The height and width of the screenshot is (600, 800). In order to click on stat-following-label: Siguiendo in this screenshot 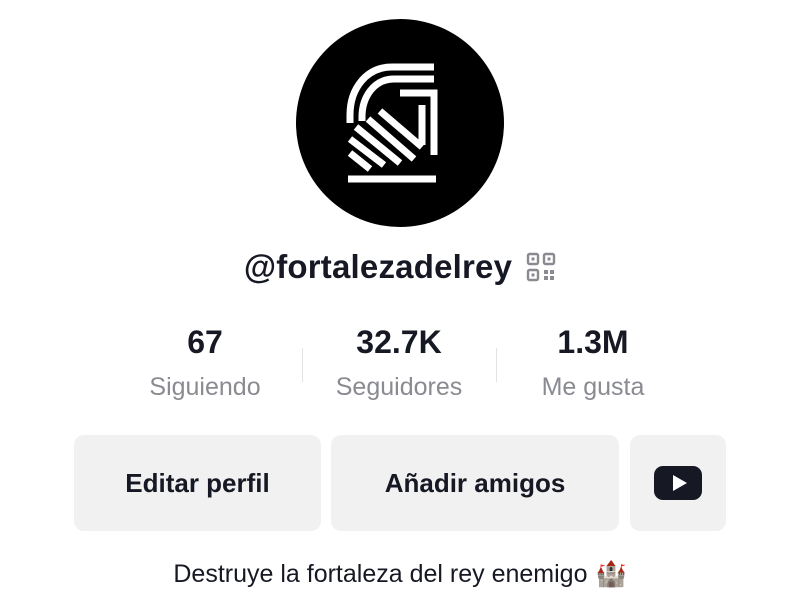, I will do `click(205, 387)`.